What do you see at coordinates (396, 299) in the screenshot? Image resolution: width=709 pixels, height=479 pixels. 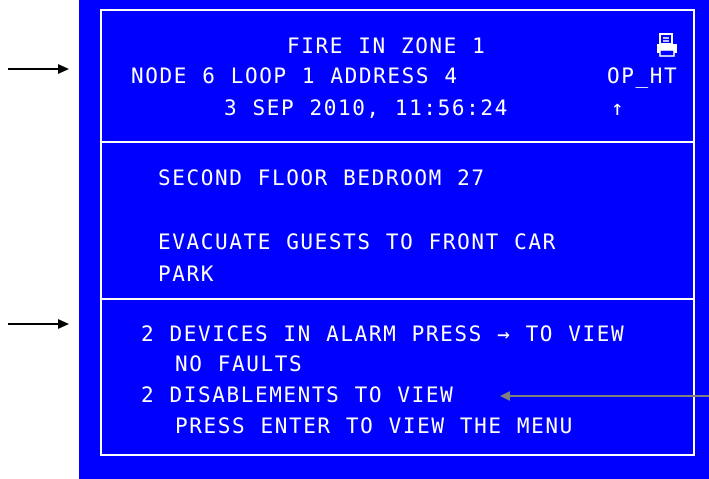 I see `message-divider` at bounding box center [396, 299].